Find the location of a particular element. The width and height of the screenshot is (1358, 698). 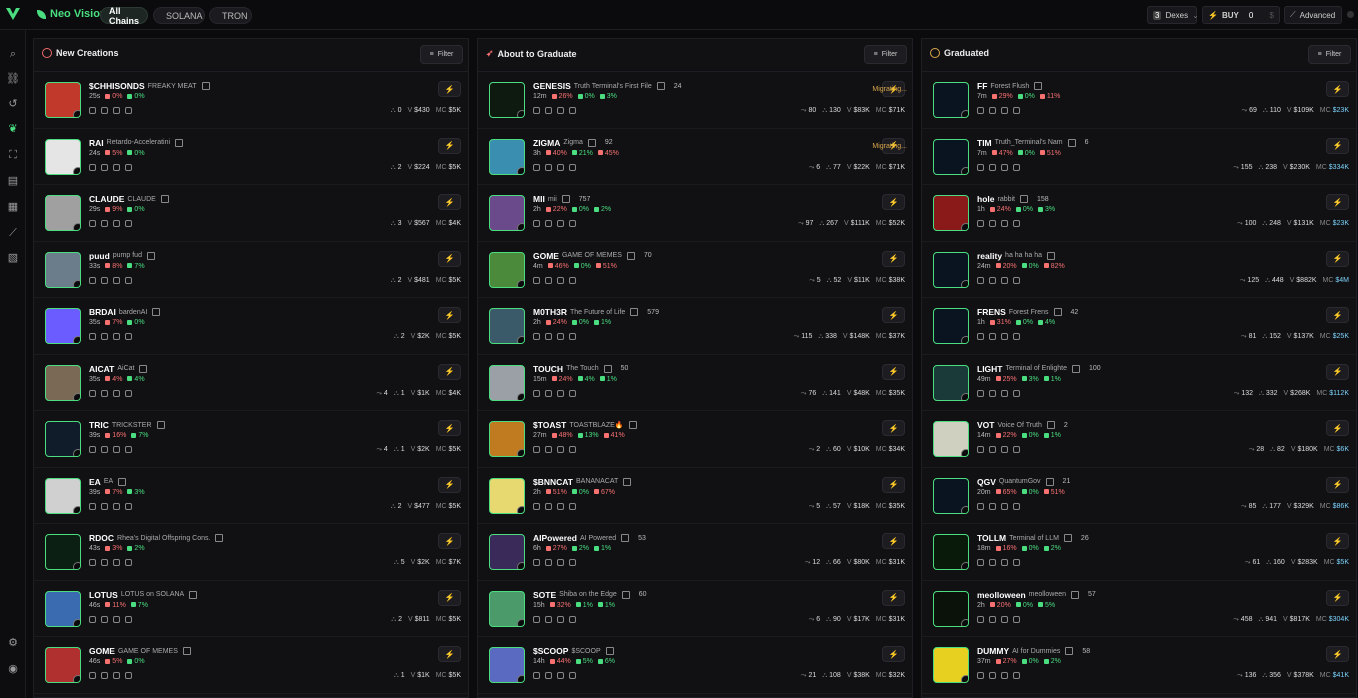

token-symbol: hole is located at coordinates (985, 199).